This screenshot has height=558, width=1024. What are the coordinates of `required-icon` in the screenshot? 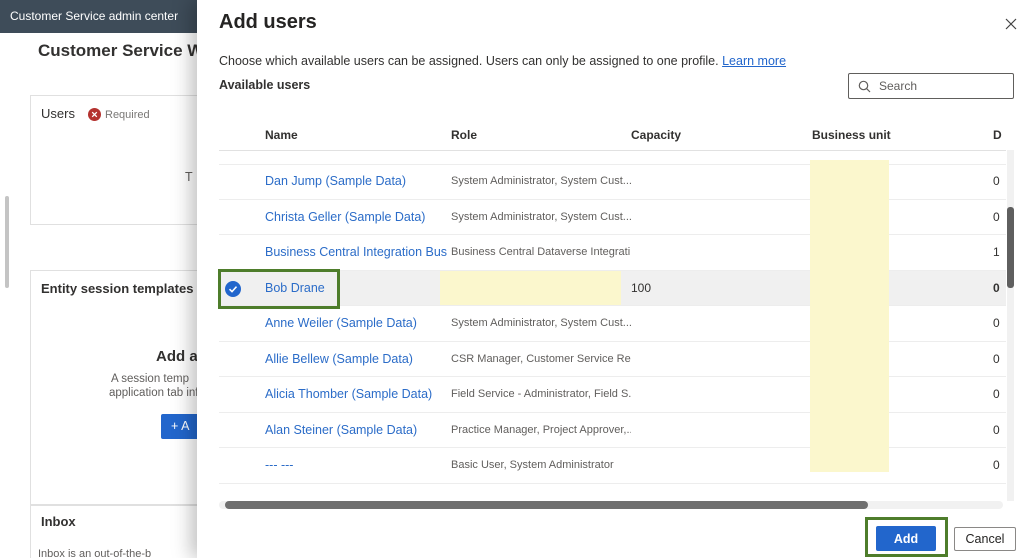 It's located at (94, 117).